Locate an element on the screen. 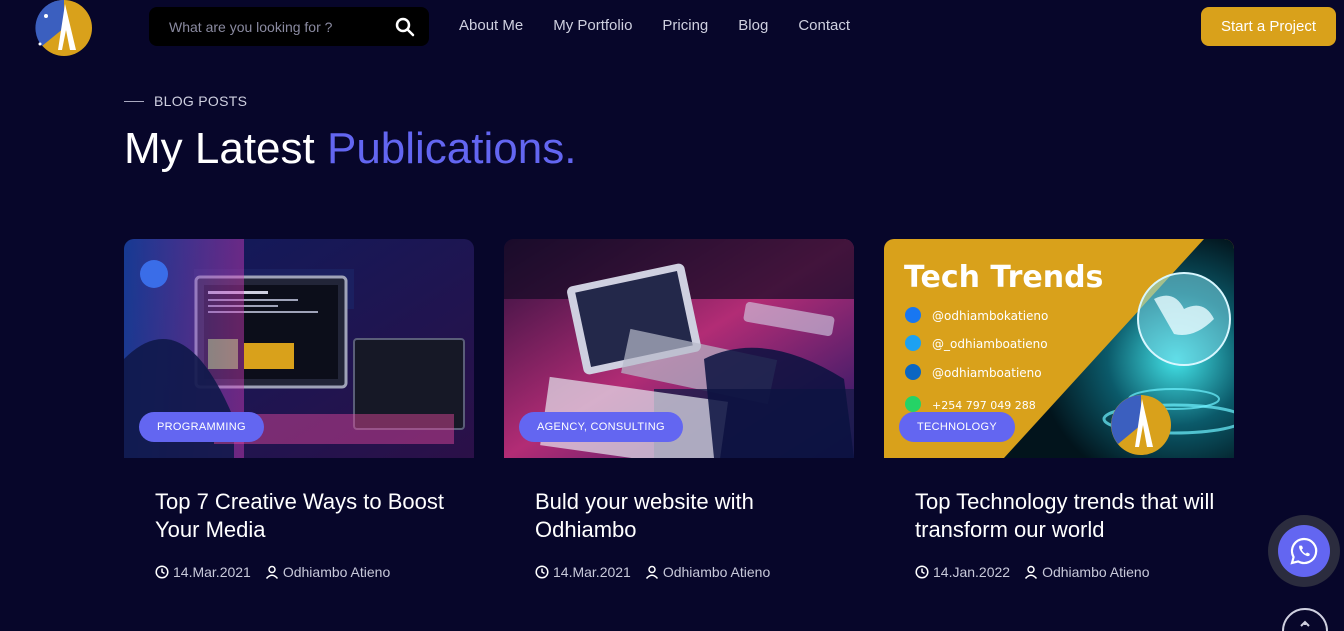  eyebrow-line is located at coordinates (134, 101).